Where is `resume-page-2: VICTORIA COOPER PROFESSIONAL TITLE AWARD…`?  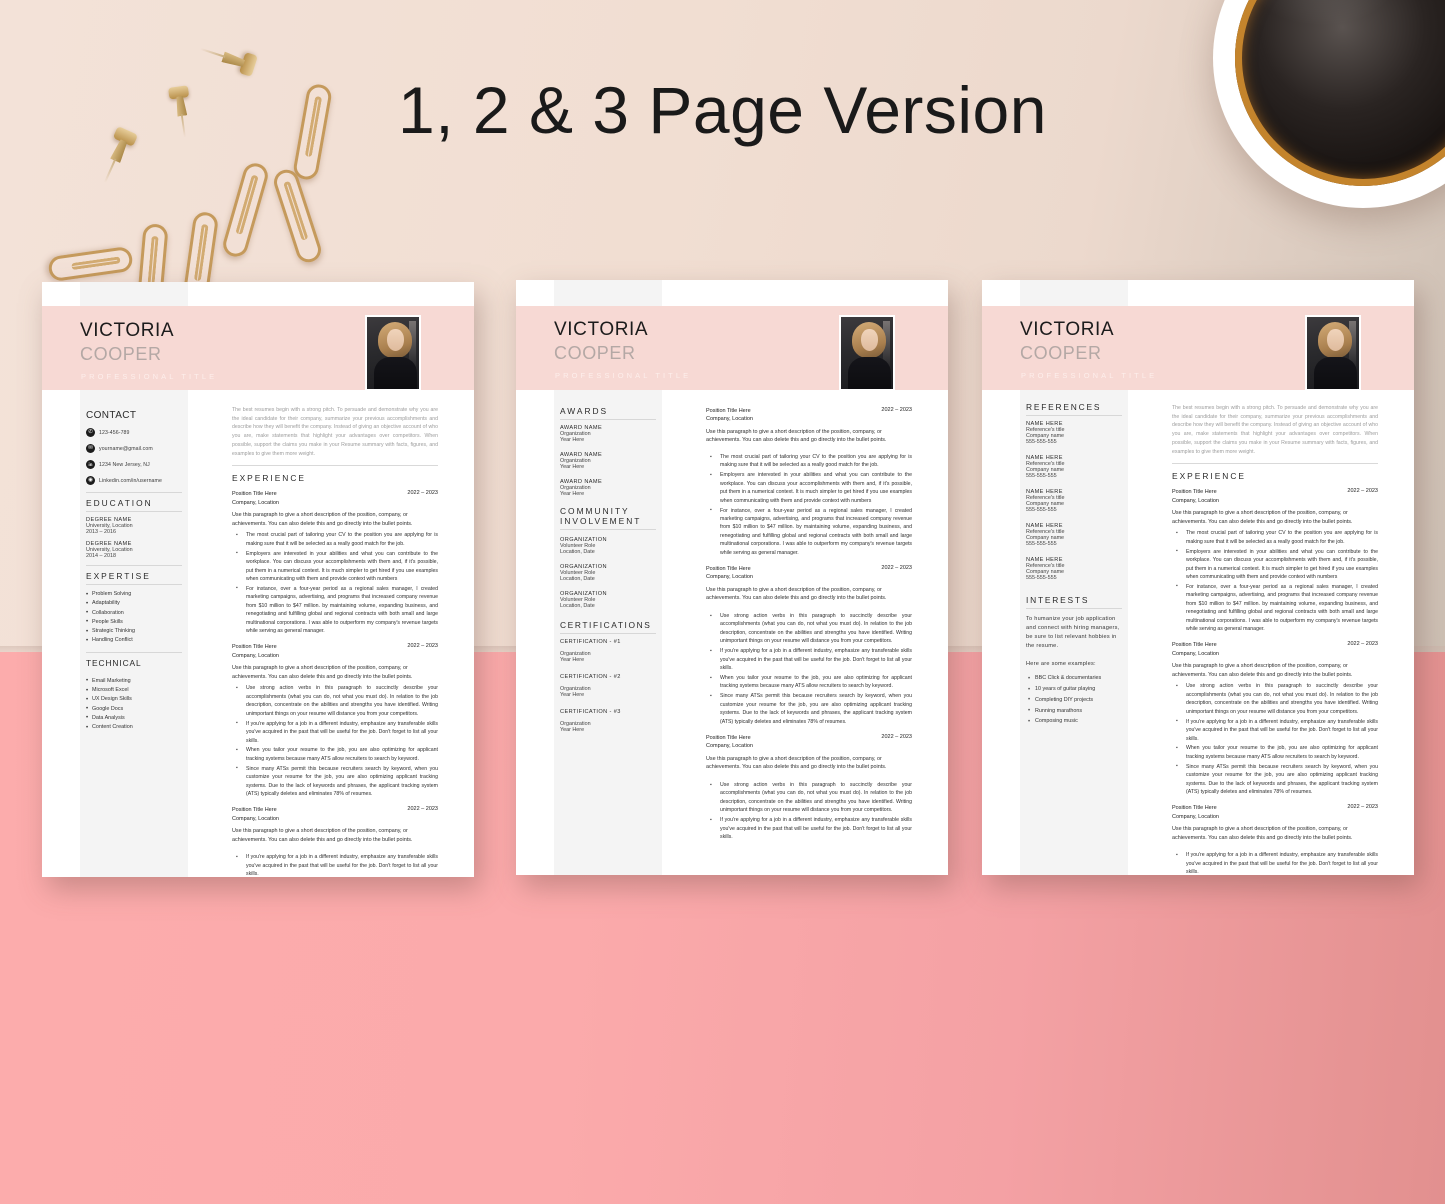
resume-page-2: VICTORIA COOPER PROFESSIONAL TITLE AWARD… is located at coordinates (732, 577).